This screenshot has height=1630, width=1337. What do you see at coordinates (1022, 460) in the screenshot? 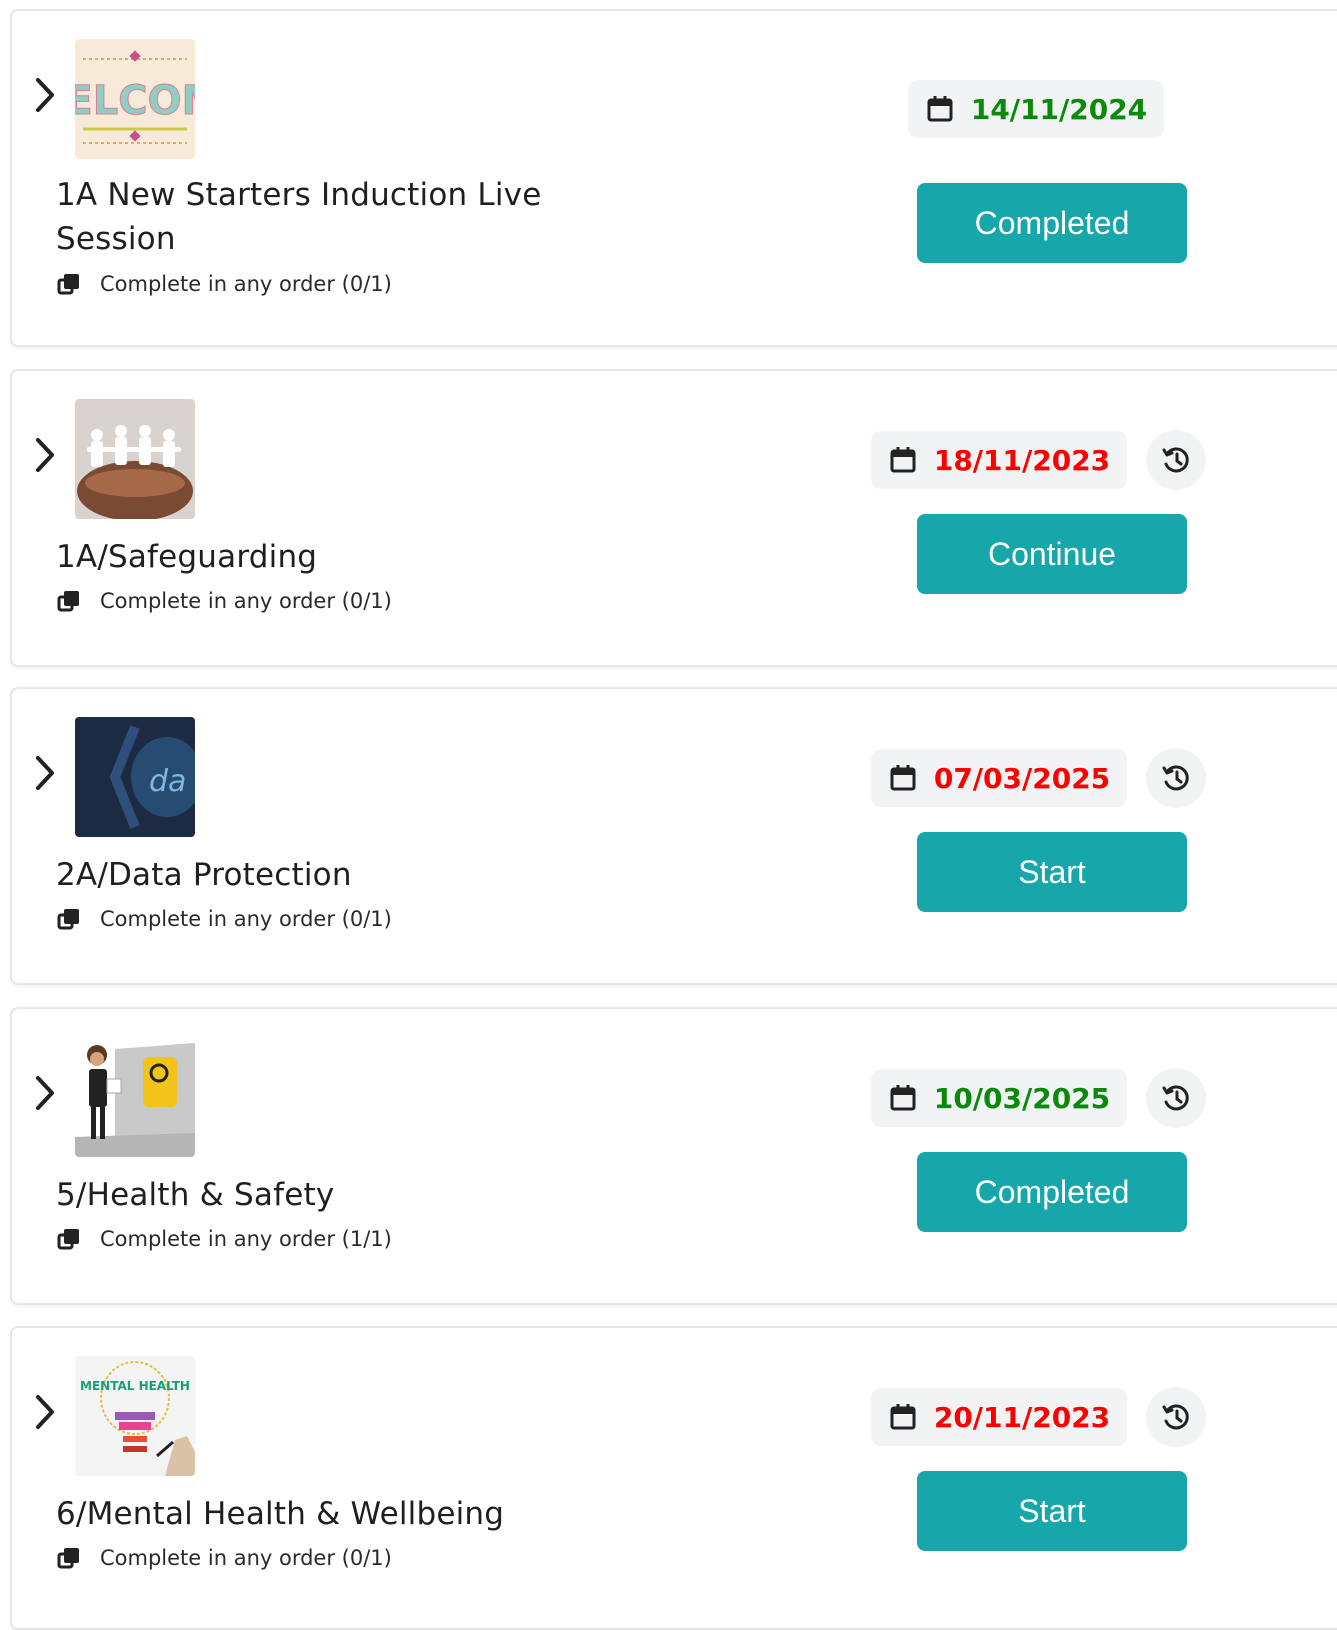
I see `due-date-text: 18/11/2023` at bounding box center [1022, 460].